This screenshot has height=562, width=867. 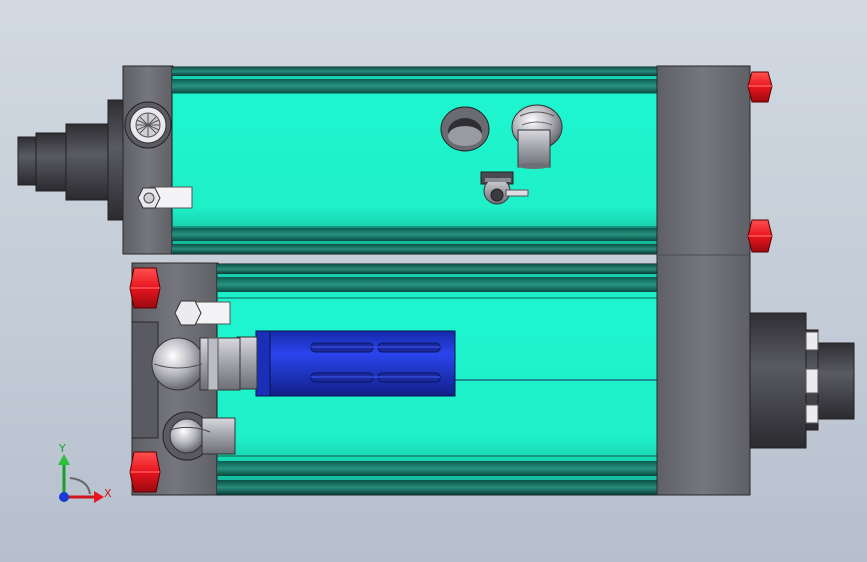 I want to click on right-end-plate, so click(x=703, y=280).